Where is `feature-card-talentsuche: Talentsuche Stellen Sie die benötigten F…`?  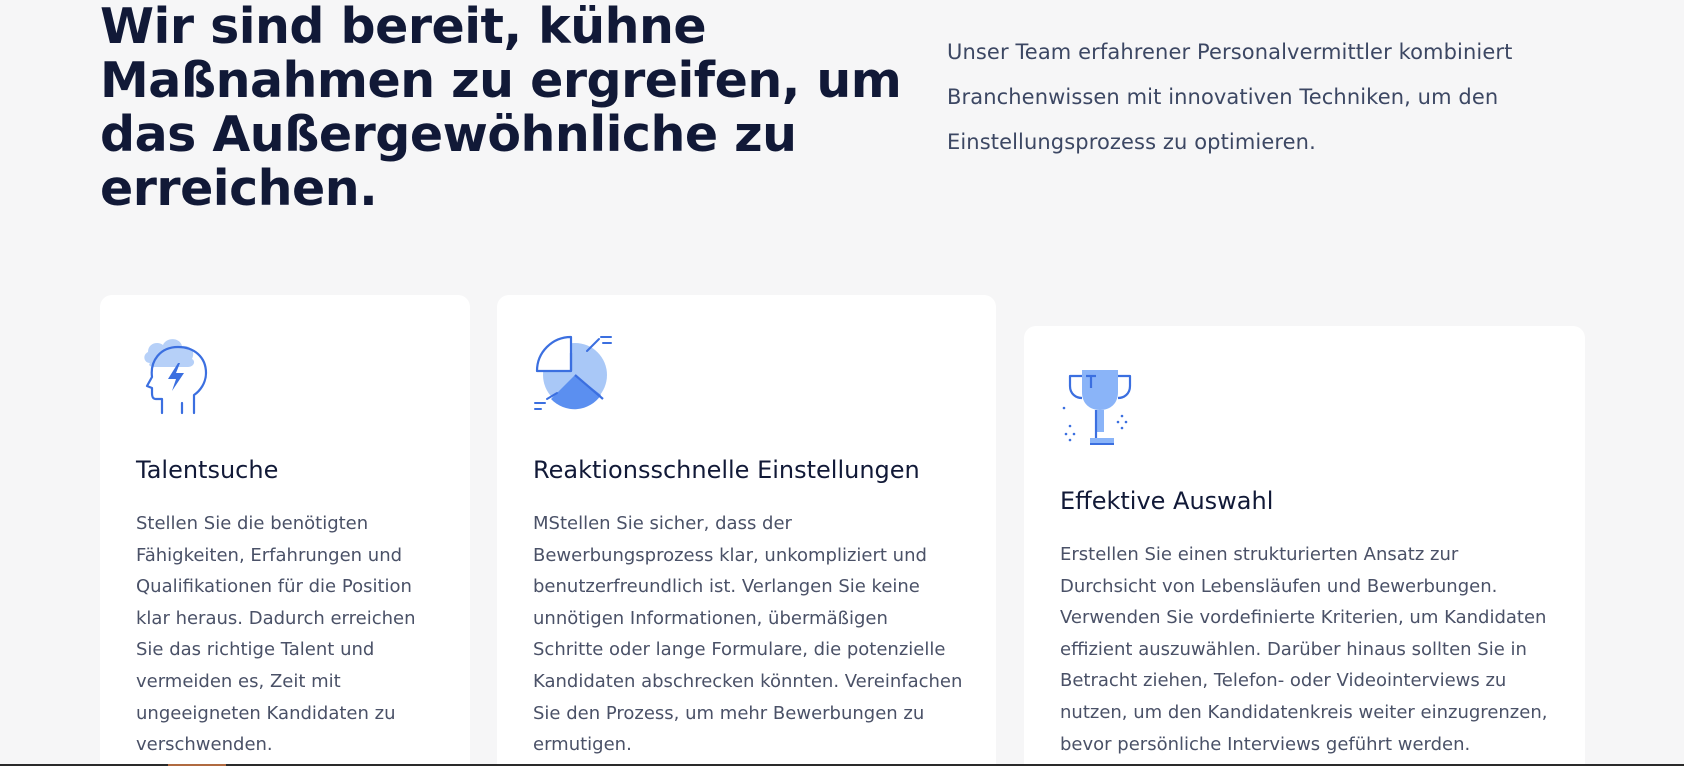
feature-card-talentsuche: Talentsuche Stellen Sie die benötigten F… is located at coordinates (285, 530).